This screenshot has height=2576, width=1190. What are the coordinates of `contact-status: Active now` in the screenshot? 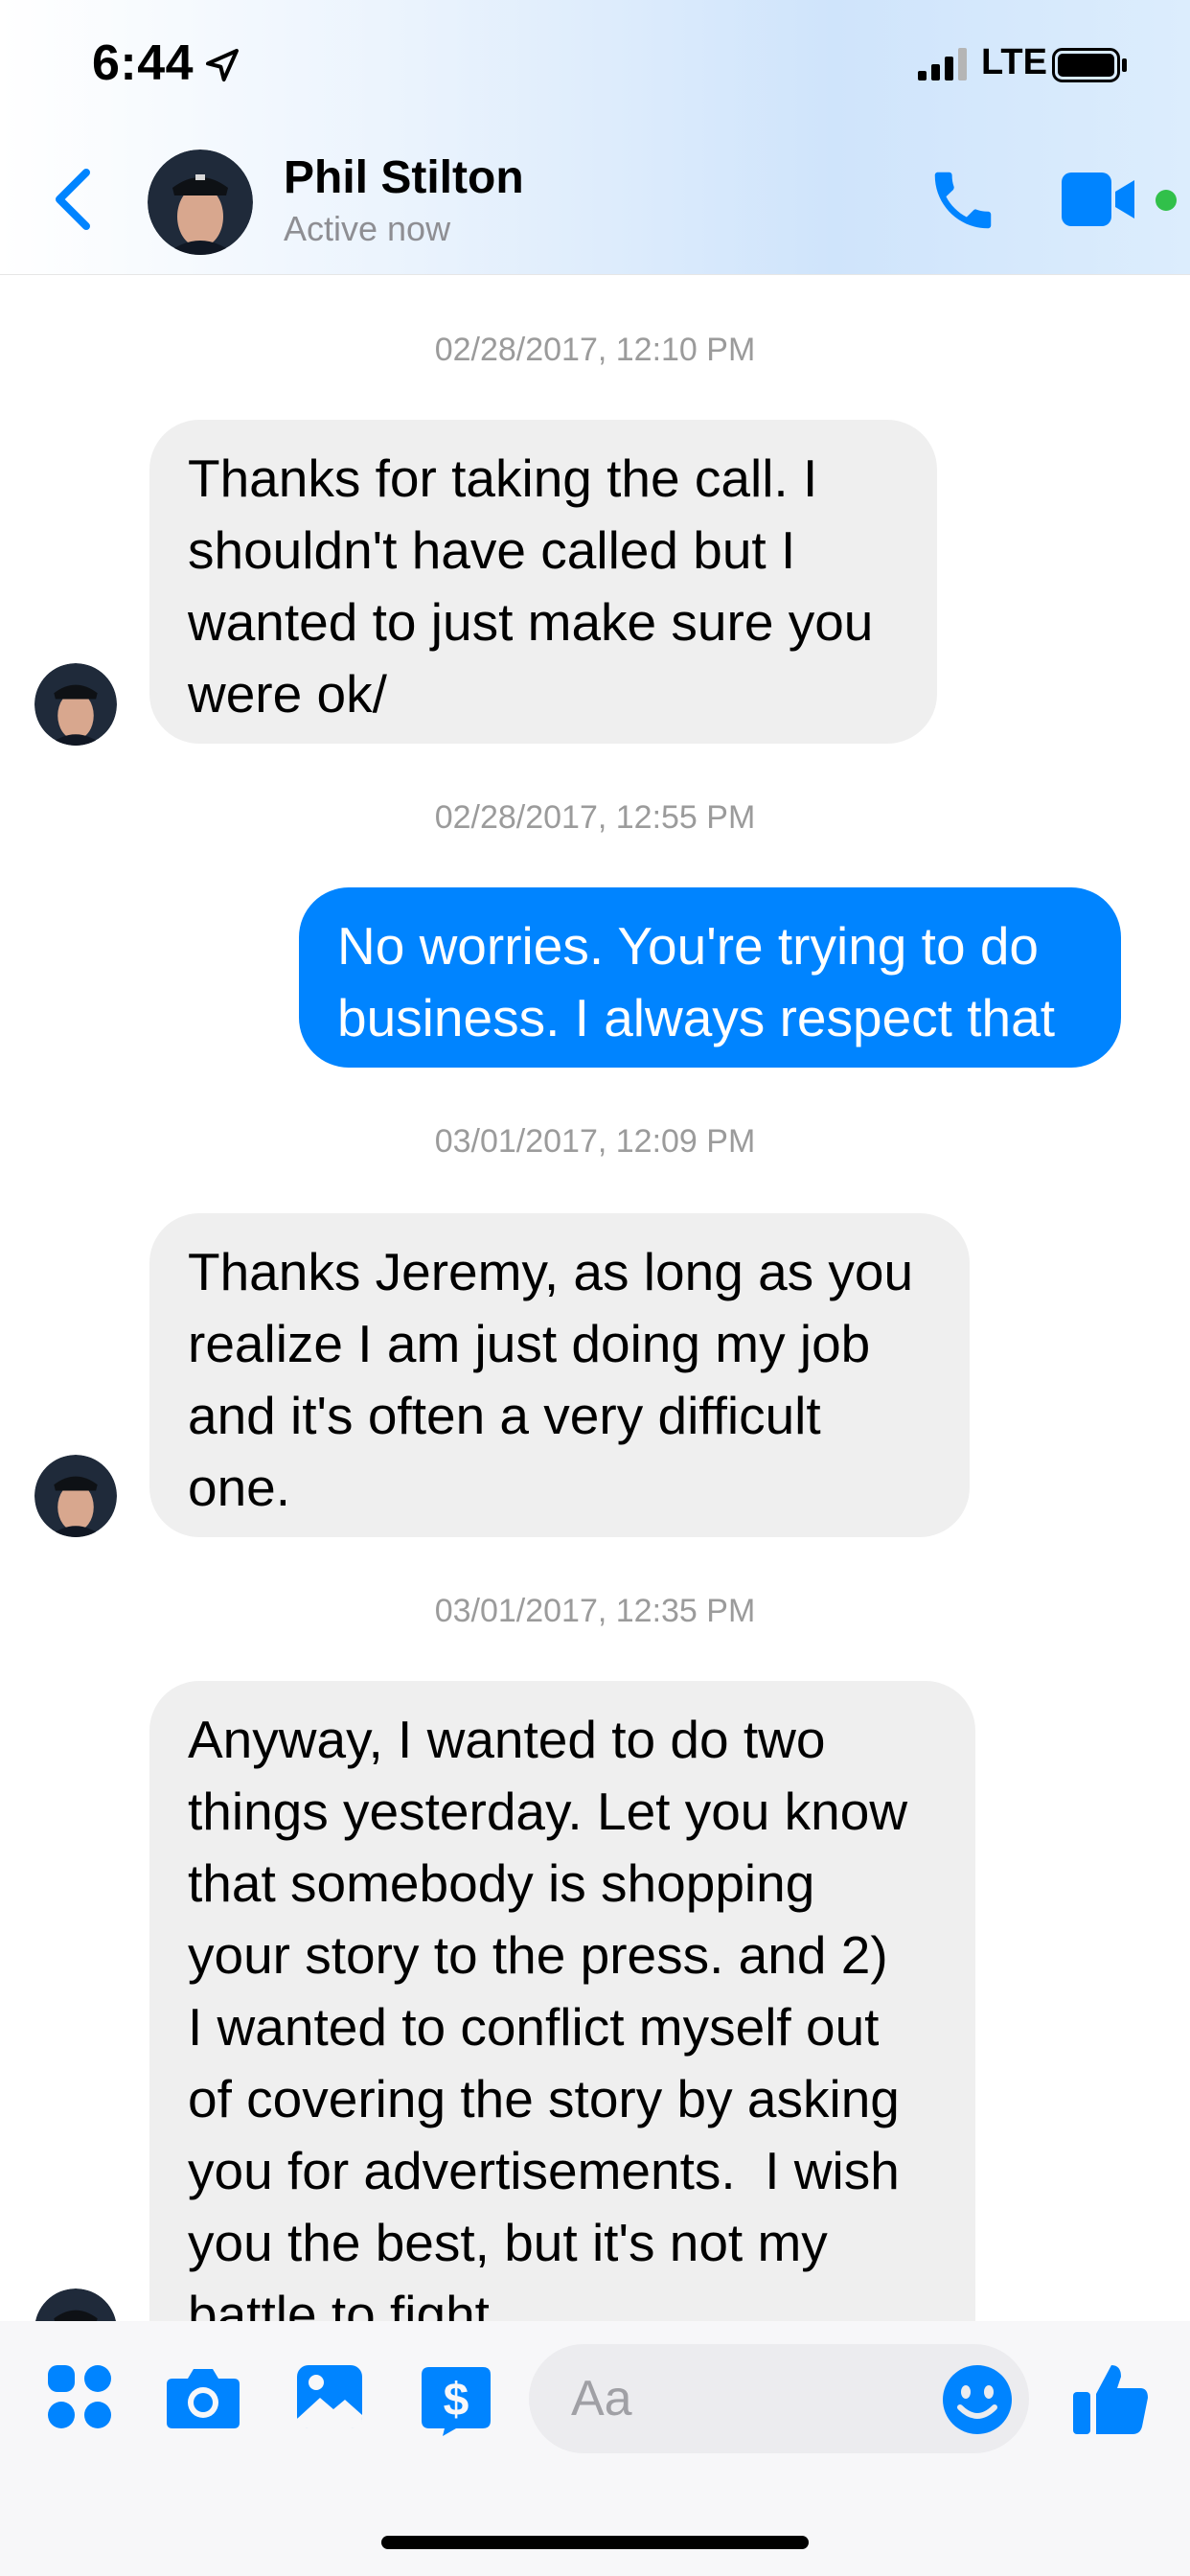 It's located at (367, 228).